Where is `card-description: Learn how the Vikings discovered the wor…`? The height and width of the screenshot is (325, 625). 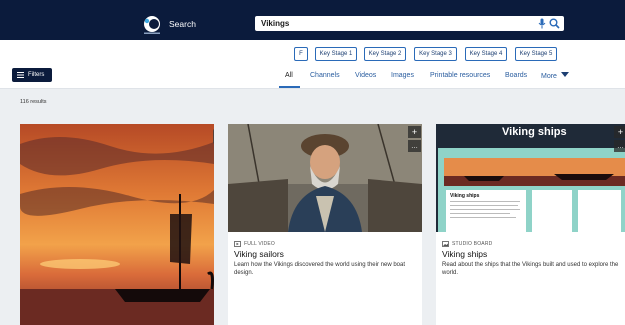
card-description: Learn how the Vikings discovered the wor… is located at coordinates (319, 269).